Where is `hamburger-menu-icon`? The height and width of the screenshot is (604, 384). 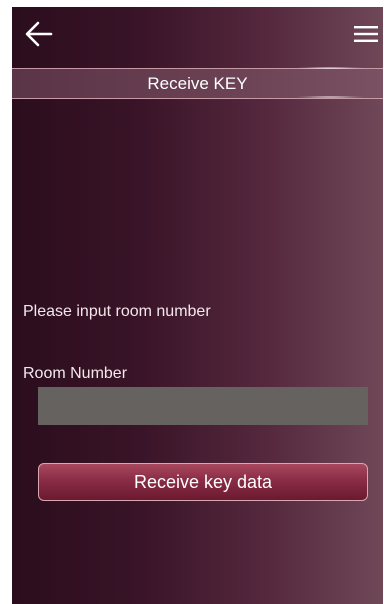 hamburger-menu-icon is located at coordinates (366, 34).